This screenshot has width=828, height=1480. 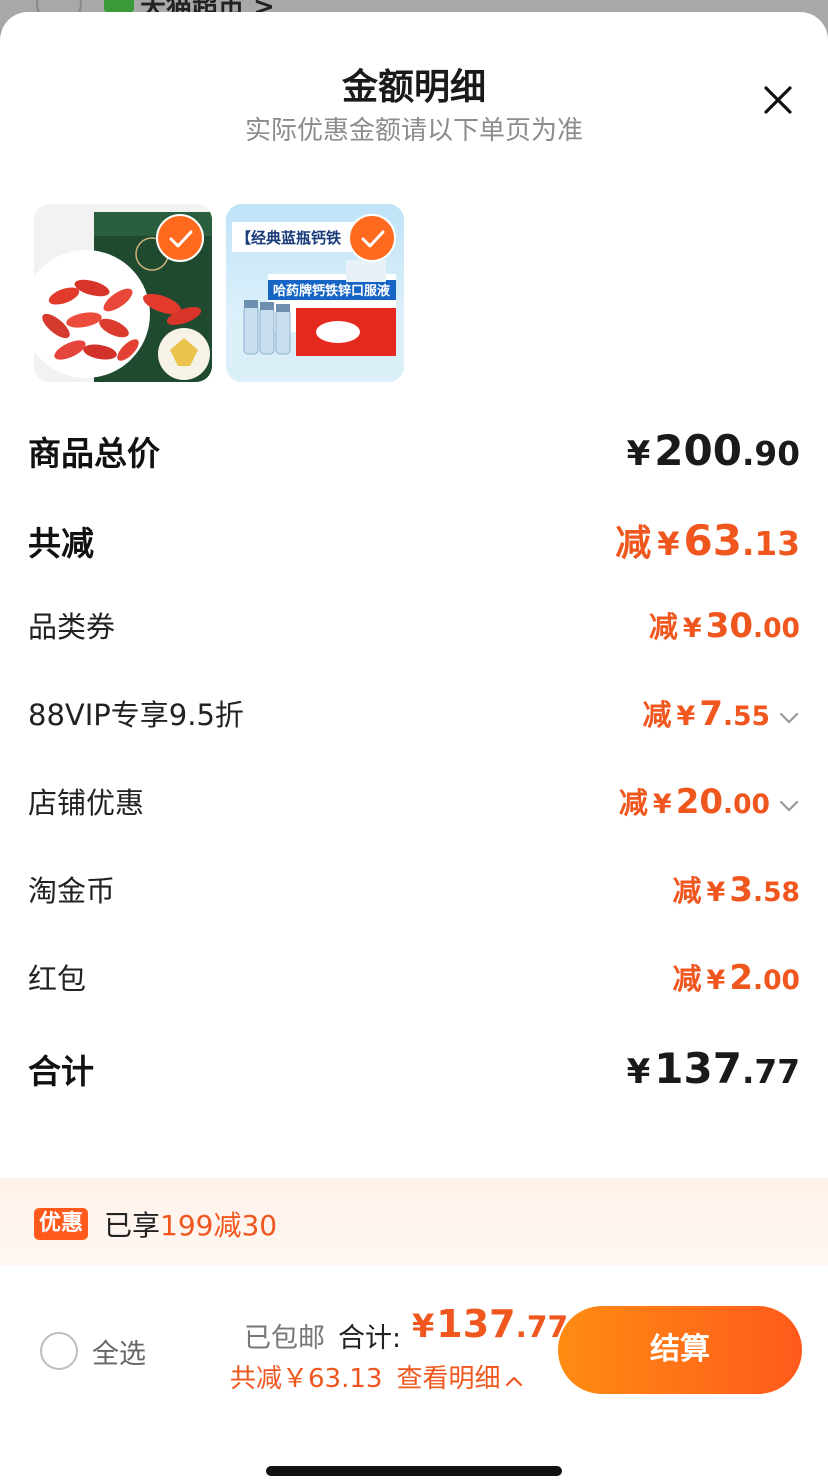 What do you see at coordinates (414, 889) in the screenshot?
I see `row-taojinbi: 淘金币 减 ¥ 3.58` at bounding box center [414, 889].